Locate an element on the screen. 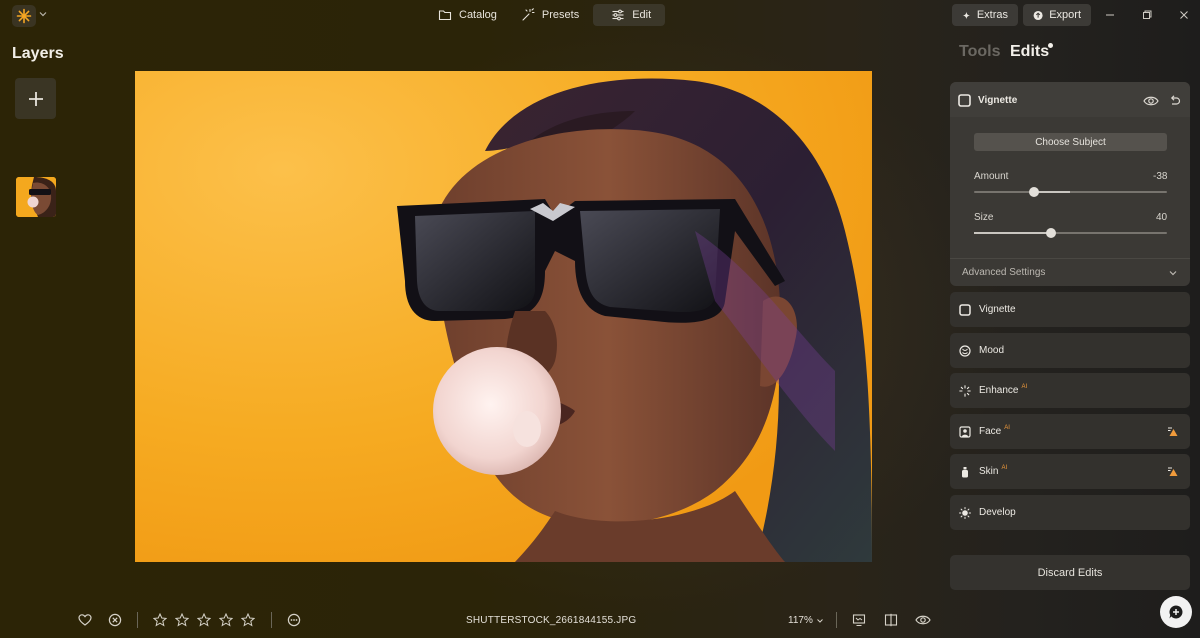 The width and height of the screenshot is (1200, 638). sparkle-wand-icon is located at coordinates (528, 14).